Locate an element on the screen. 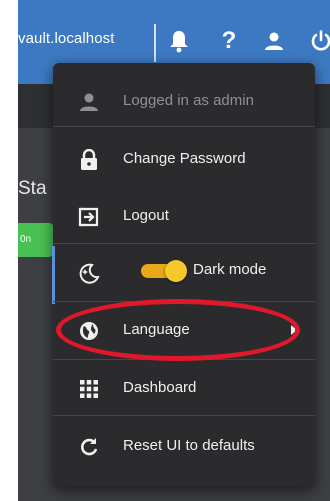 The height and width of the screenshot is (501, 330). menu-item-reset-ui: Reset UI to defaults is located at coordinates (184, 447).